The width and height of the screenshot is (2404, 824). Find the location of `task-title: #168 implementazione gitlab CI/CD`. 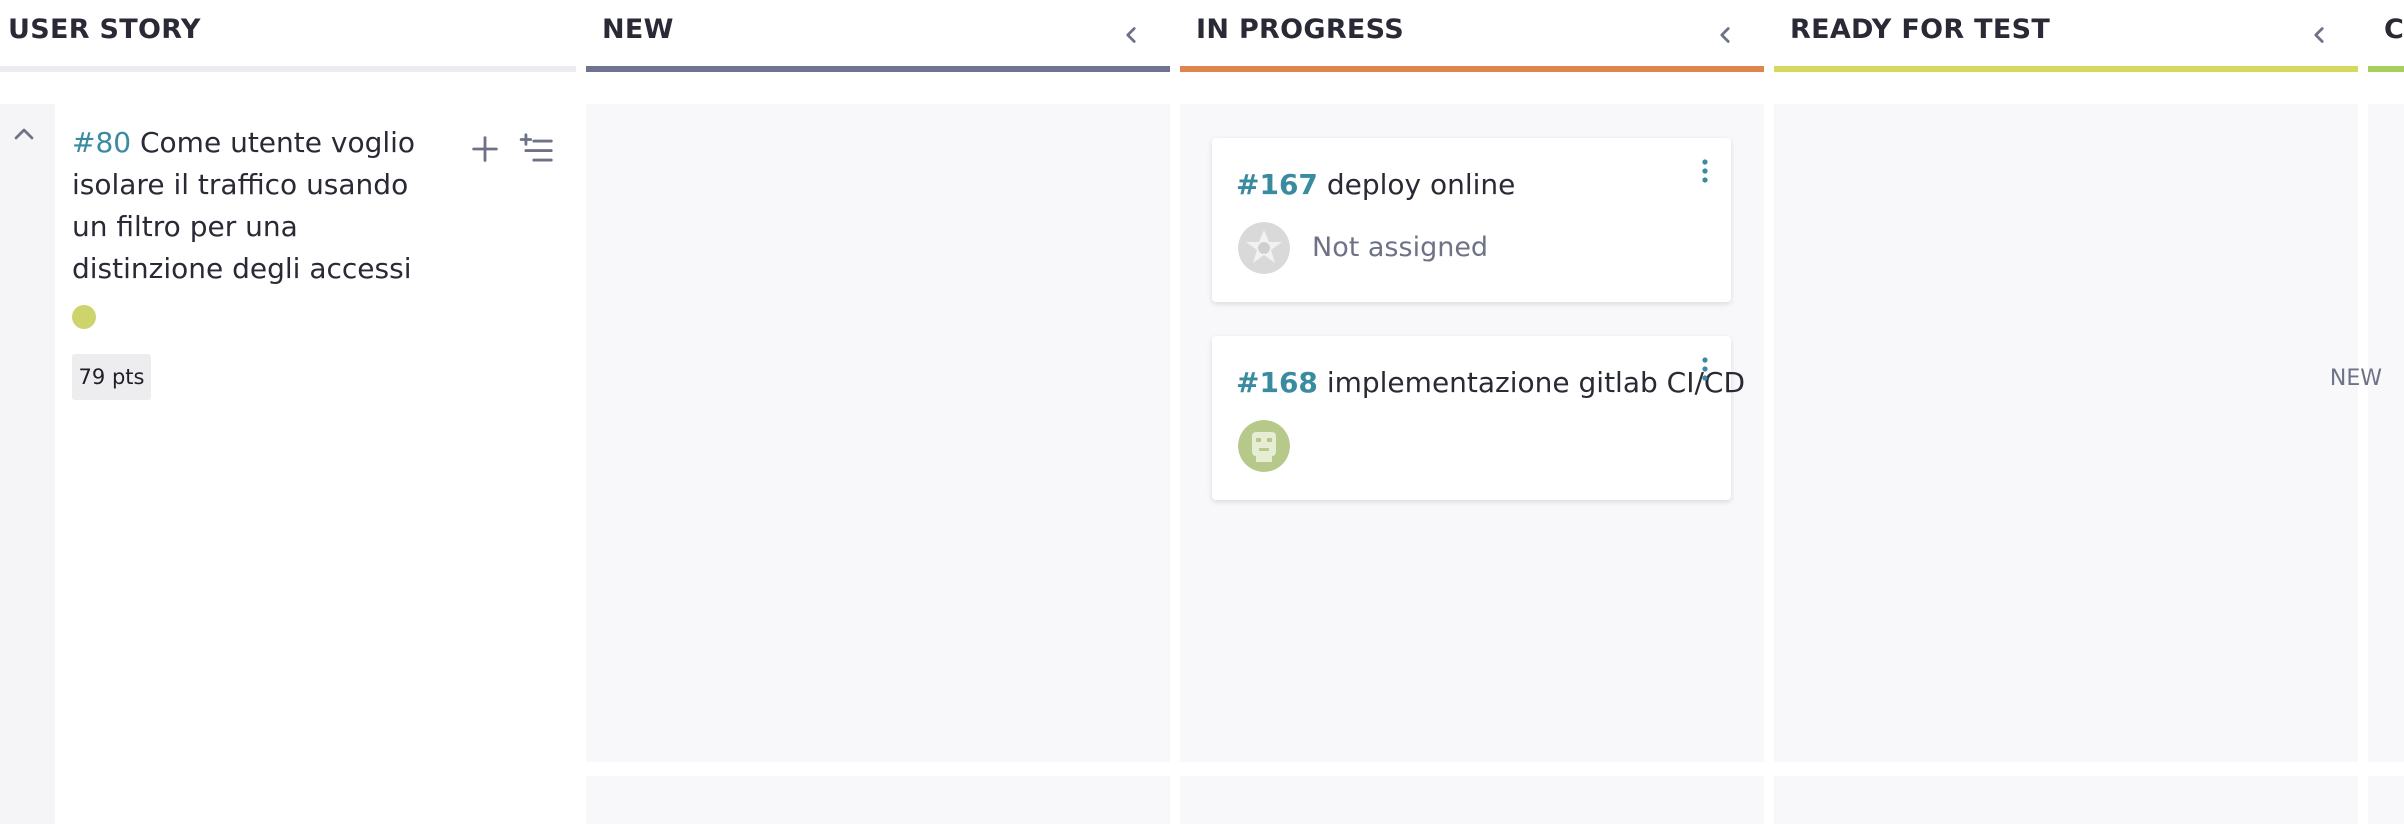

task-title: #168 implementazione gitlab CI/CD is located at coordinates (1490, 382).